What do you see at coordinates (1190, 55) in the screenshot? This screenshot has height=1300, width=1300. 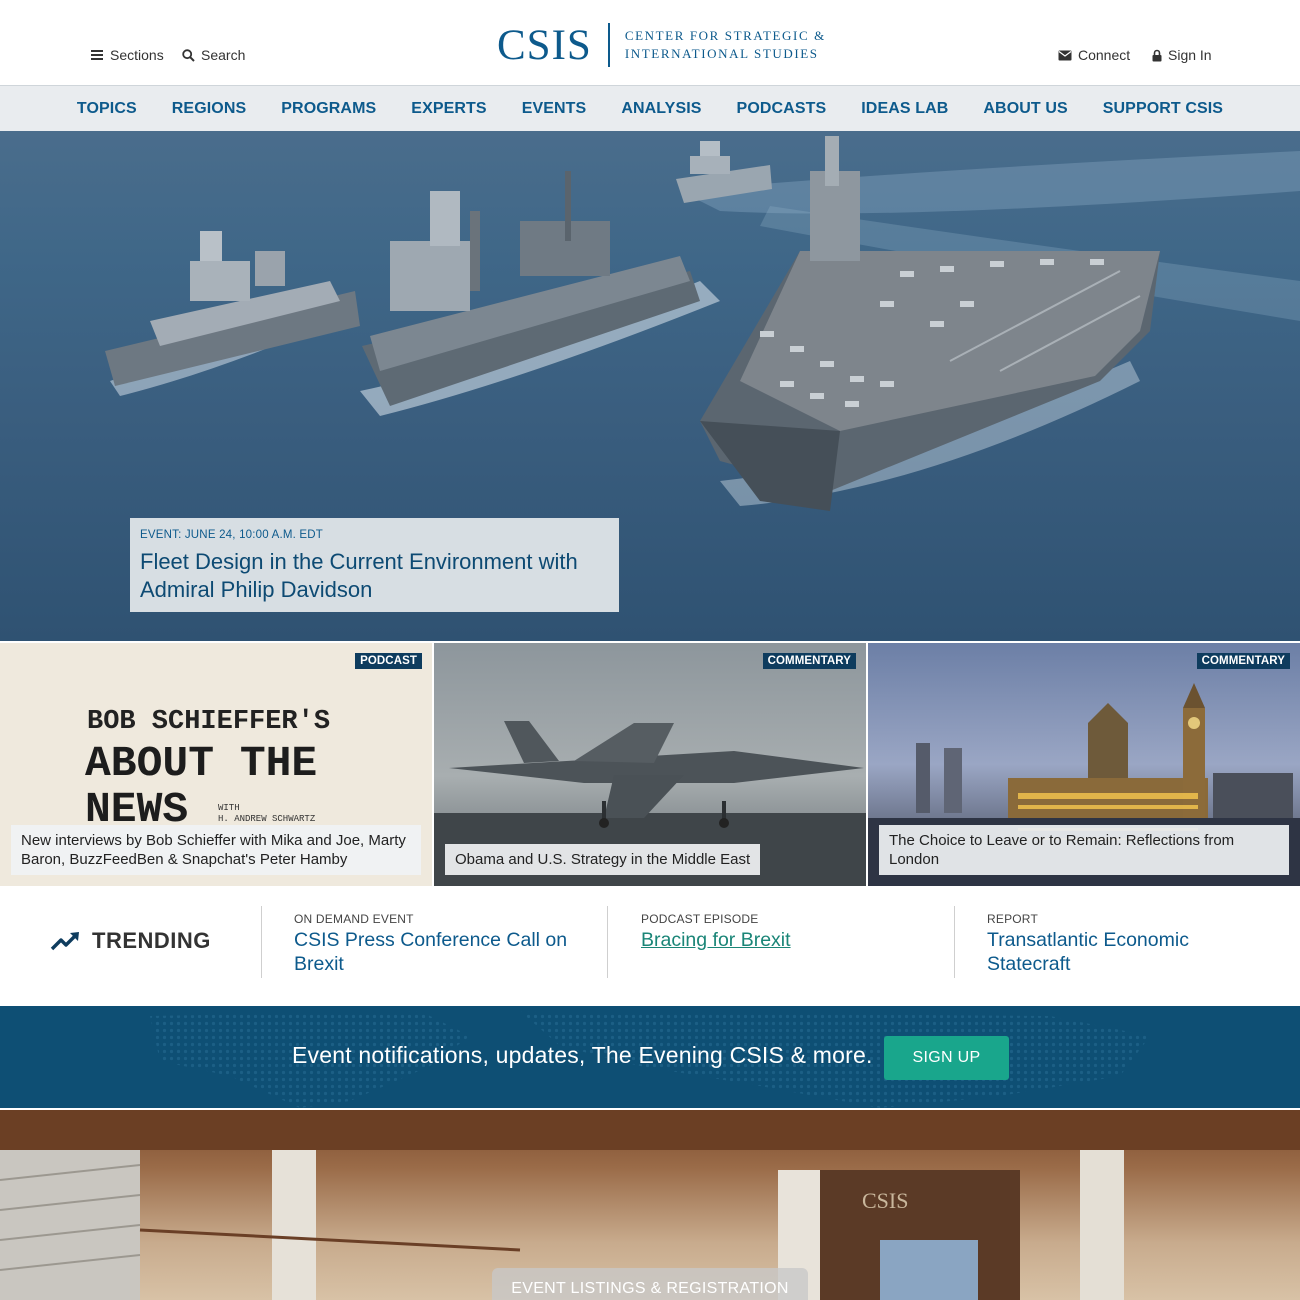 I see `sign-in-label: Sign In` at bounding box center [1190, 55].